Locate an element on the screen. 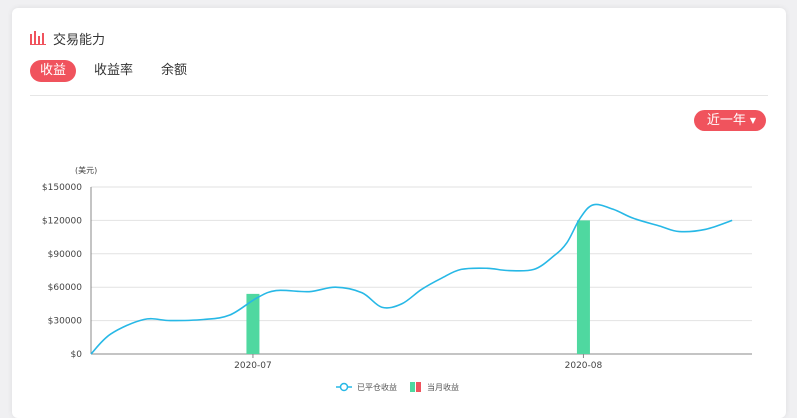 The image size is (797, 418). bar-monthly-income is located at coordinates (583, 287).